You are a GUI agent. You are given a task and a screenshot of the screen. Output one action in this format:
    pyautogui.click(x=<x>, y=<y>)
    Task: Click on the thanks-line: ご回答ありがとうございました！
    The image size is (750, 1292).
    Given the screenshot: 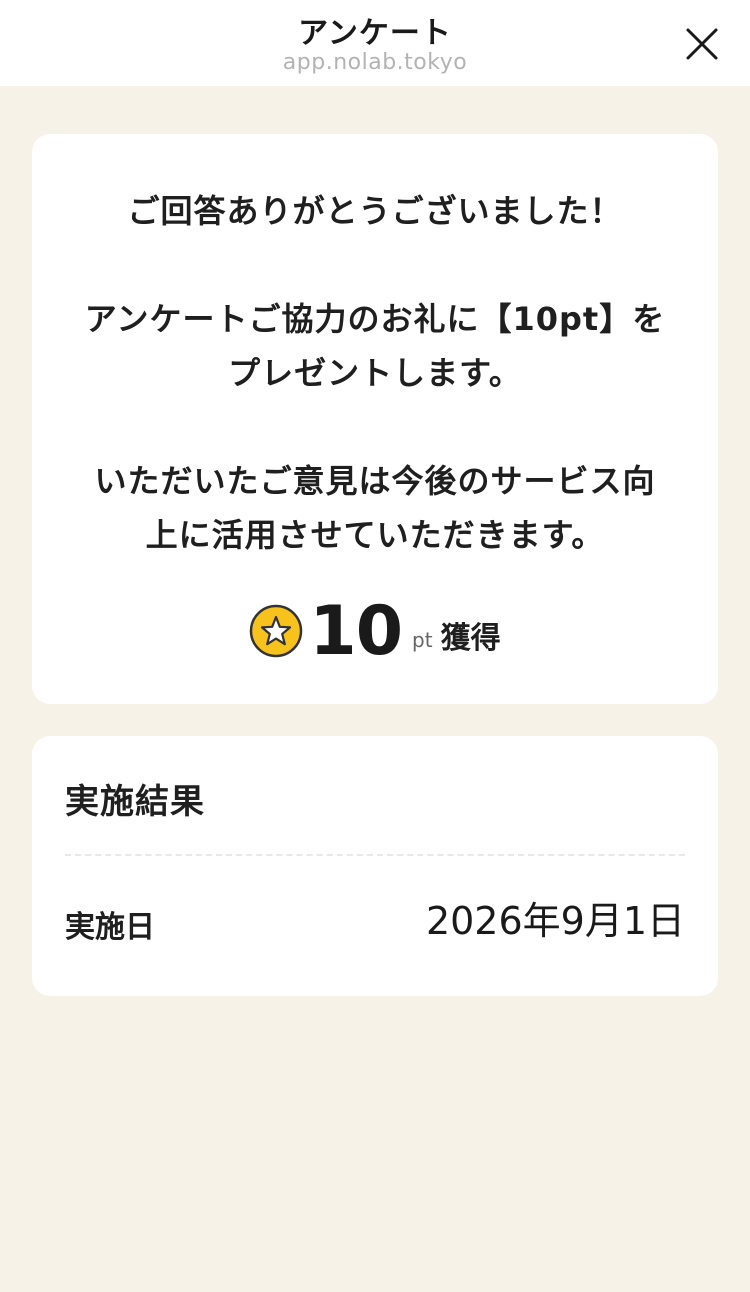 What is the action you would take?
    pyautogui.click(x=375, y=211)
    